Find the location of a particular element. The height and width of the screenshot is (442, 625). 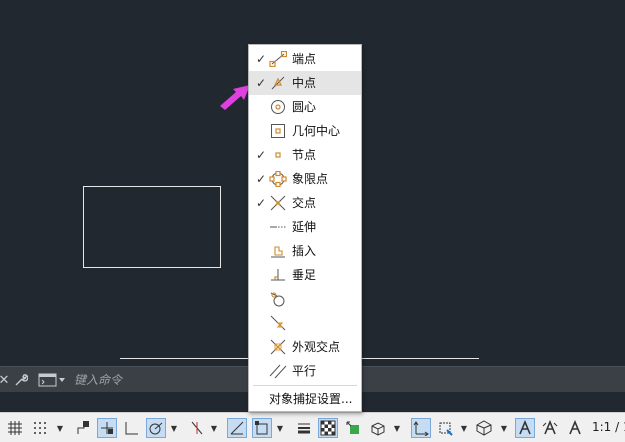

perpendicular-icon is located at coordinates (278, 275).